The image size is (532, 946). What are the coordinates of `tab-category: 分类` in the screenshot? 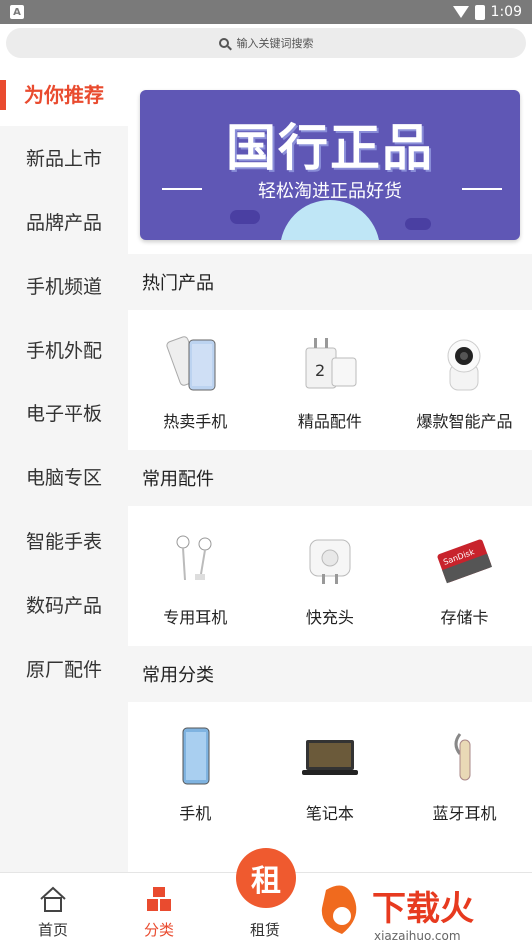 It's located at (159, 909).